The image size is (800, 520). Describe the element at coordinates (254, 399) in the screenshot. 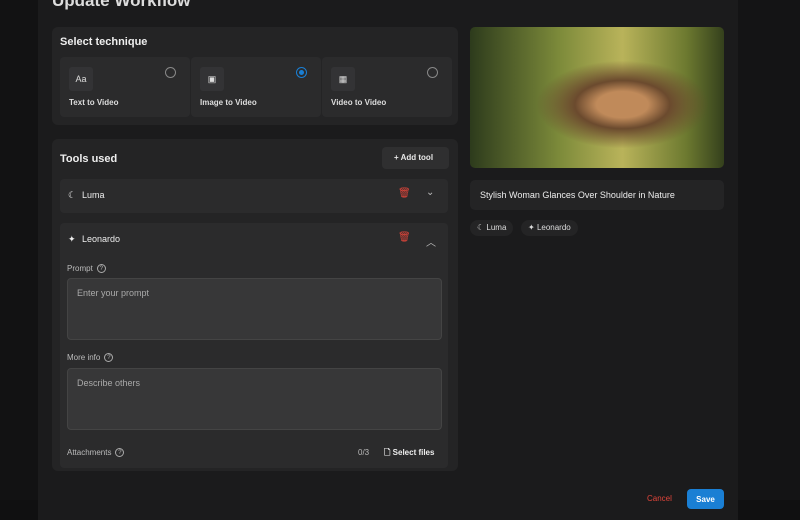

I see `more-info-input: Describe others` at that location.